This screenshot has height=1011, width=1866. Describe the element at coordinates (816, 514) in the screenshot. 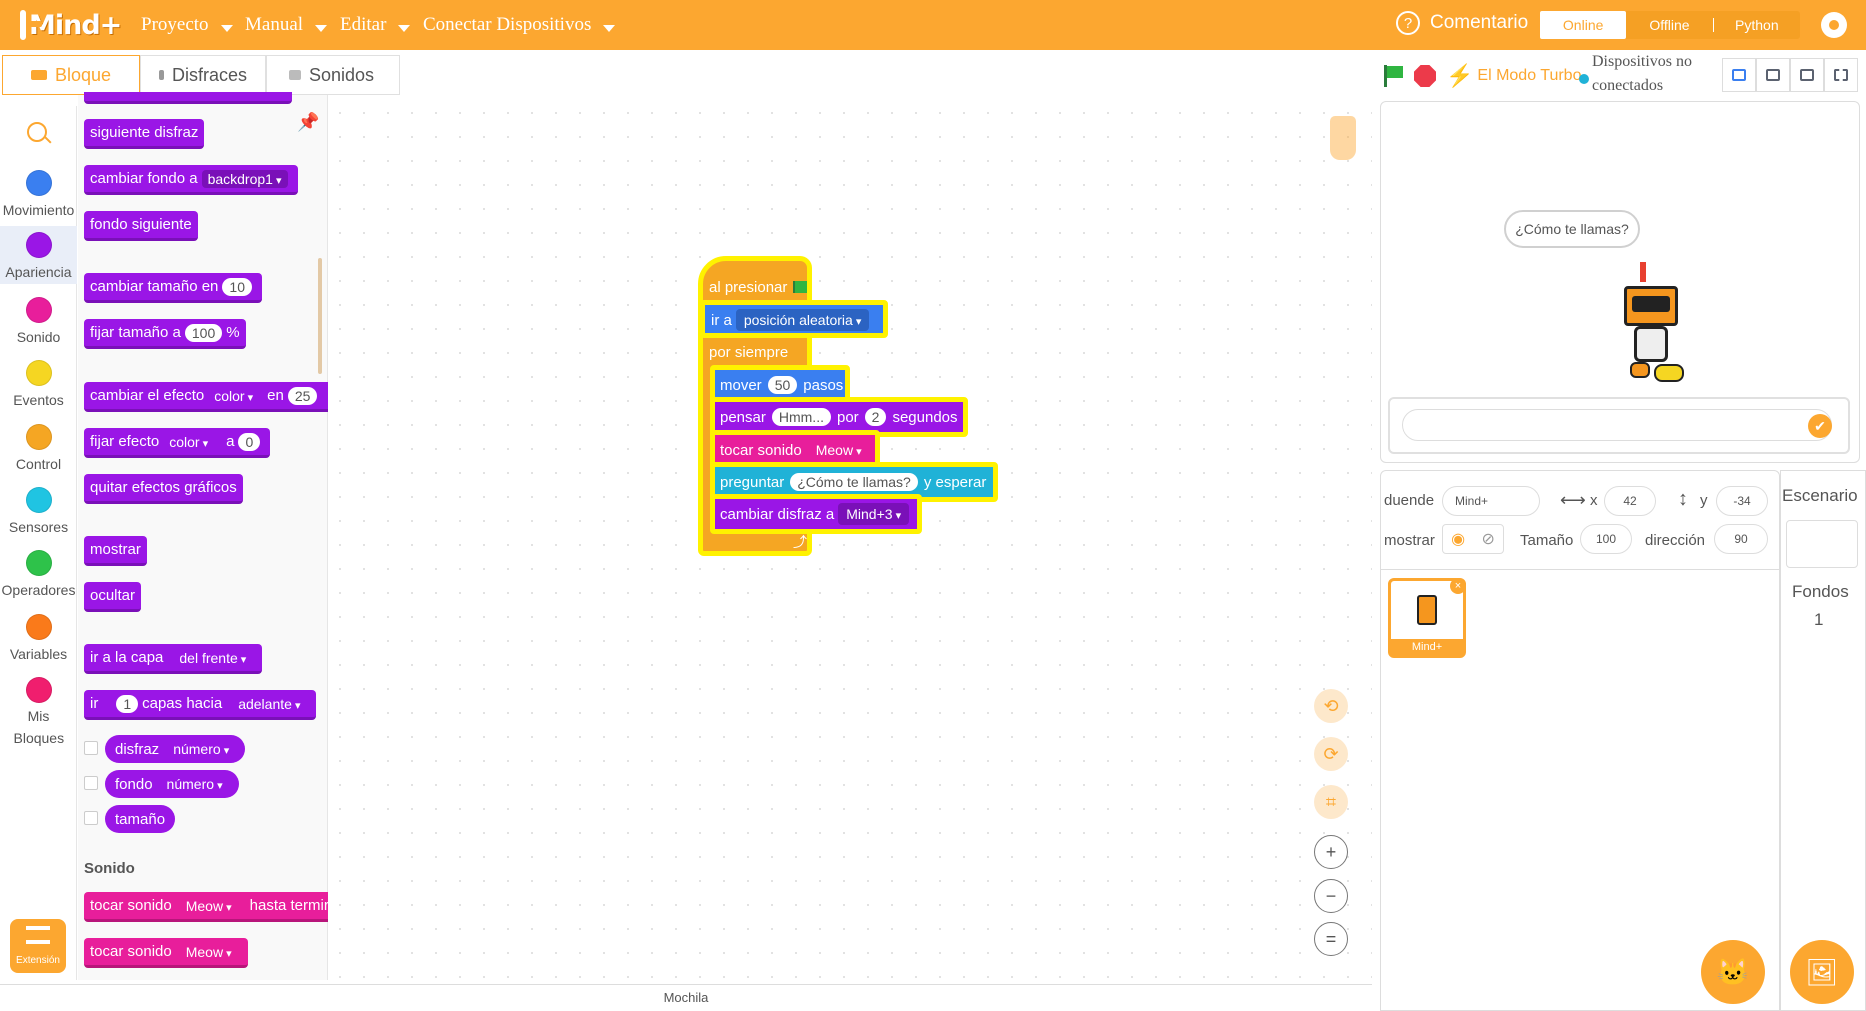

I see `script-switch-costume-block: cambiar disfraz a Mind+3` at that location.